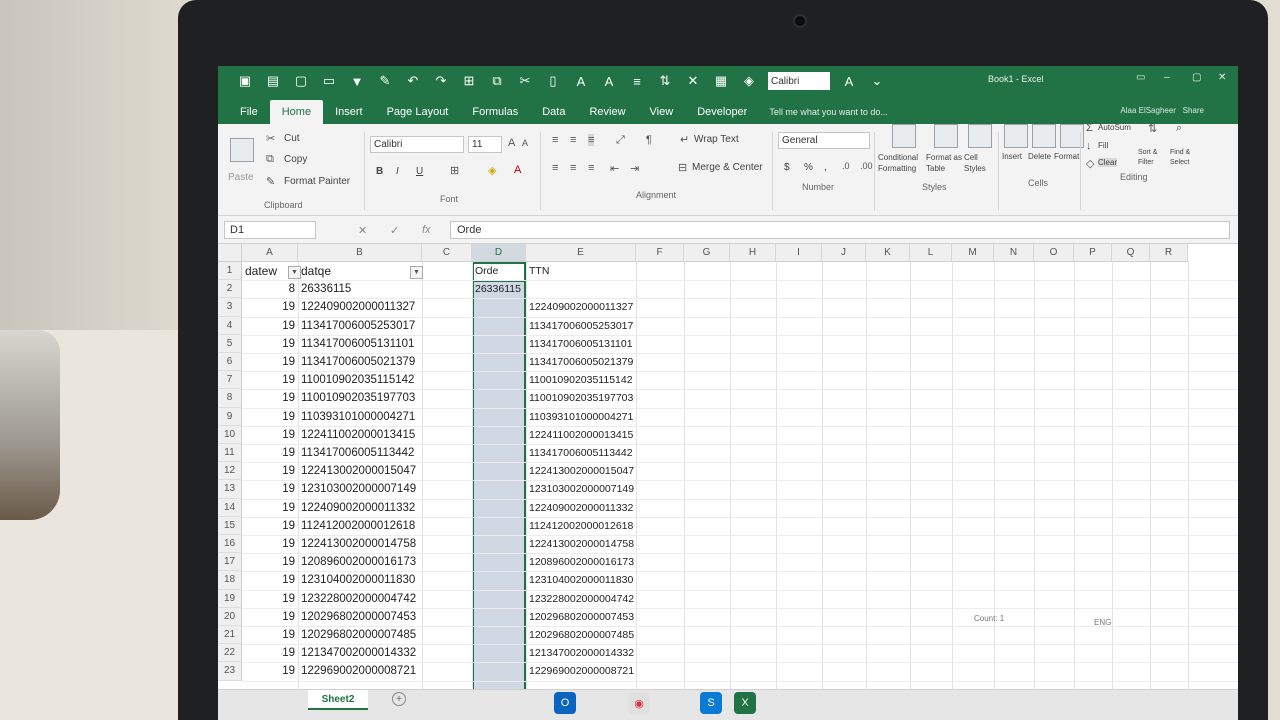 Image resolution: width=1280 pixels, height=720 pixels. What do you see at coordinates (230, 635) in the screenshot?
I see `row-header-21: 21` at bounding box center [230, 635].